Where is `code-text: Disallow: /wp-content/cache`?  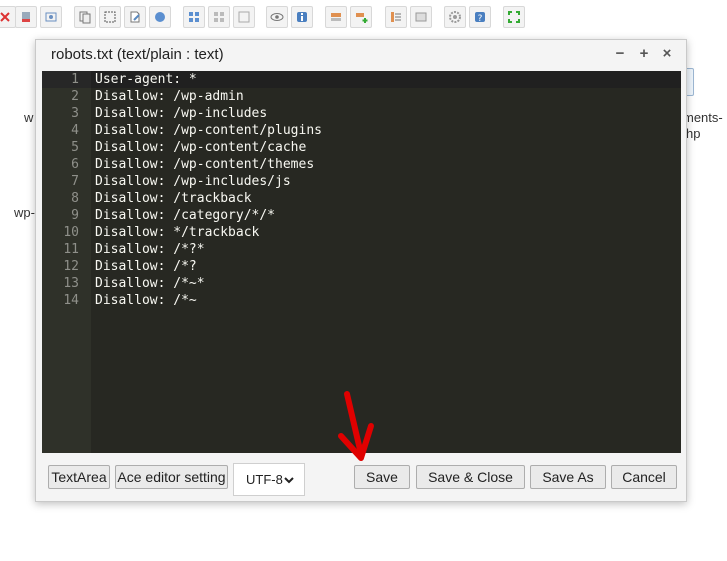 code-text: Disallow: /wp-content/cache is located at coordinates (201, 147).